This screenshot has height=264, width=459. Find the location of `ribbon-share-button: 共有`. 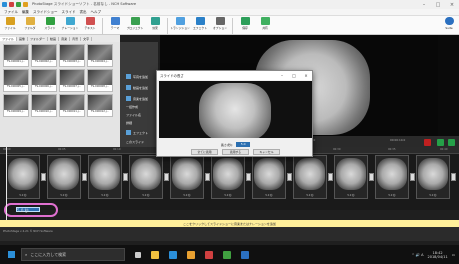

ribbon-share-button: 共有 is located at coordinates (265, 25).